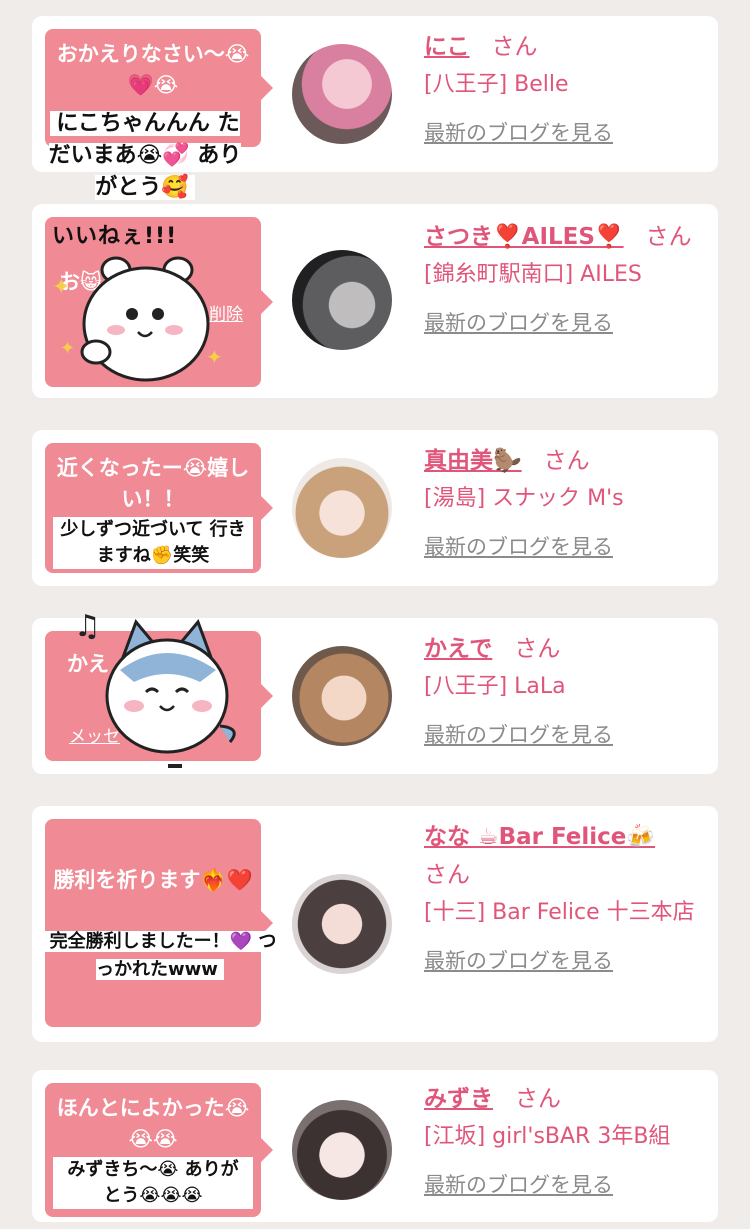 This screenshot has width=750, height=1229. Describe the element at coordinates (559, 912) in the screenshot. I see `shop-name: [十三] Bar Felice 十三本店` at that location.